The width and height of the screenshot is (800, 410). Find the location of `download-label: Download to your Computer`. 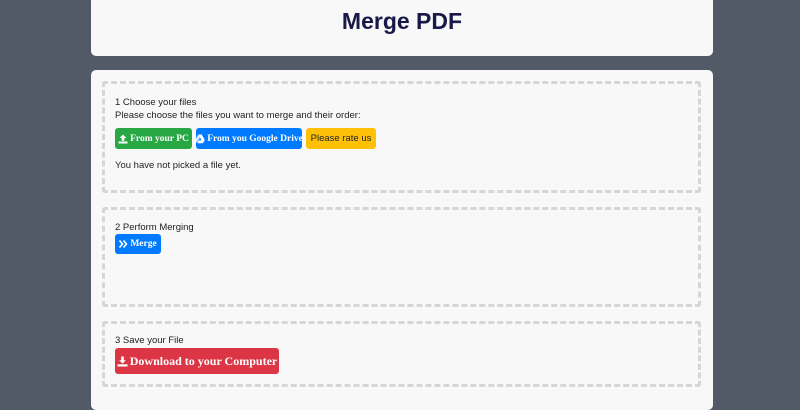

download-label: Download to your Computer is located at coordinates (203, 360).